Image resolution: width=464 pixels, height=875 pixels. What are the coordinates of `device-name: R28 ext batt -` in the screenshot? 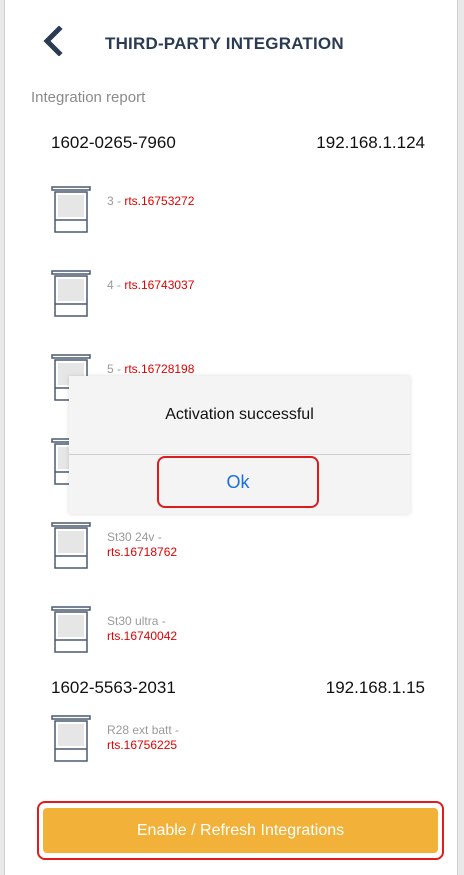 It's located at (143, 730).